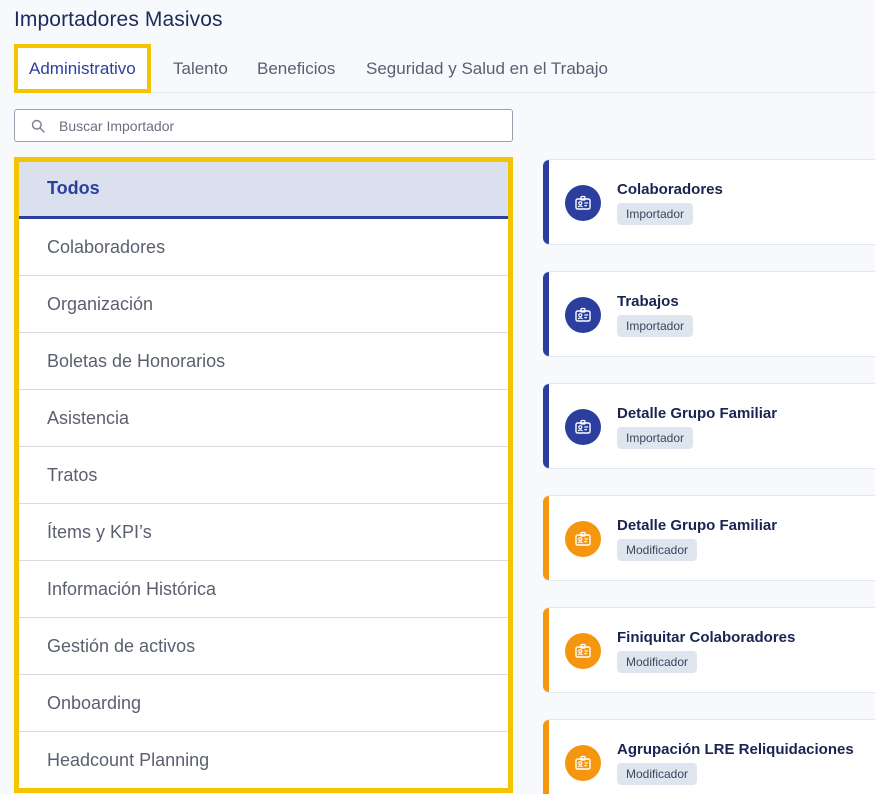  What do you see at coordinates (709, 538) in the screenshot?
I see `importer-card: Detalle Grupo Familiar Modificador` at bounding box center [709, 538].